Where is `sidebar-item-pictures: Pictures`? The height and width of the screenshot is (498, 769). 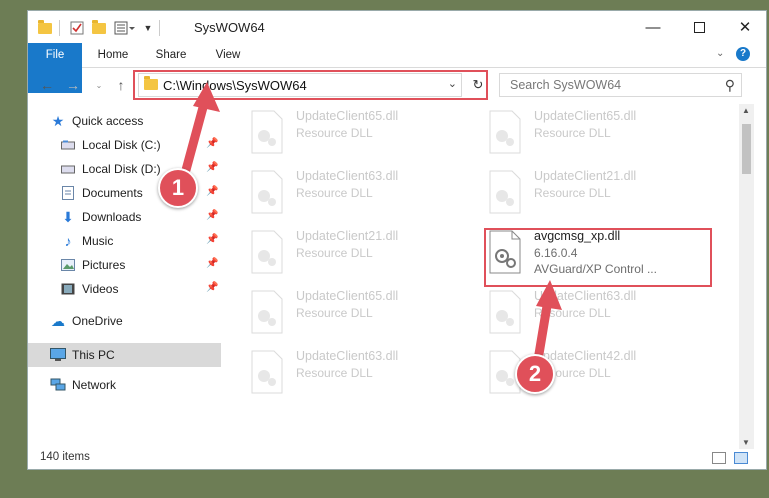 sidebar-item-pictures: Pictures is located at coordinates (92, 265).